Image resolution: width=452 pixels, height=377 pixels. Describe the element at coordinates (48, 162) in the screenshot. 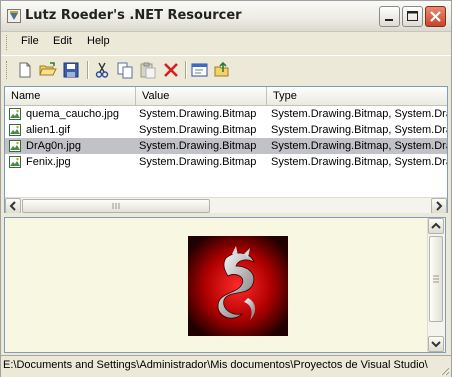

I see `cell-name: Fenix.jpg` at that location.